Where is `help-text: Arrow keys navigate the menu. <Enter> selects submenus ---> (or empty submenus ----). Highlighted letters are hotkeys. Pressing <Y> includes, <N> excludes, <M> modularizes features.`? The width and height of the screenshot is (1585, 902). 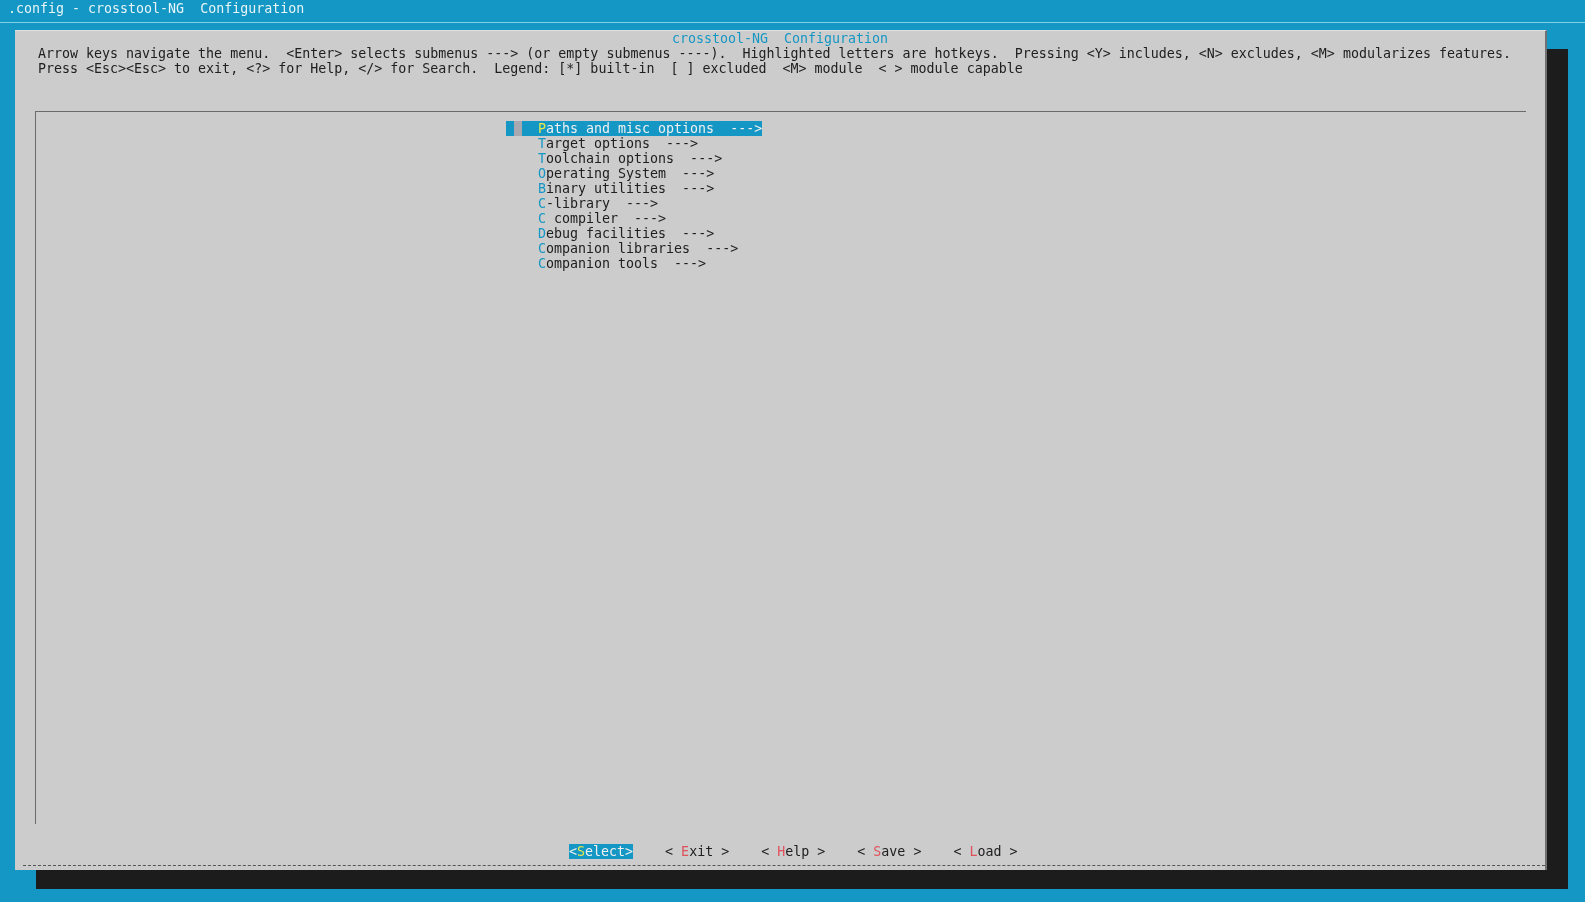
help-text: Arrow keys navigate the menu. <Enter> selects submenus ---> (or empty submenus ----). Highlighted letters are hotkeys. Pressing <Y> includes, <N> excludes, <M> modularizes features. is located at coordinates (774, 53).